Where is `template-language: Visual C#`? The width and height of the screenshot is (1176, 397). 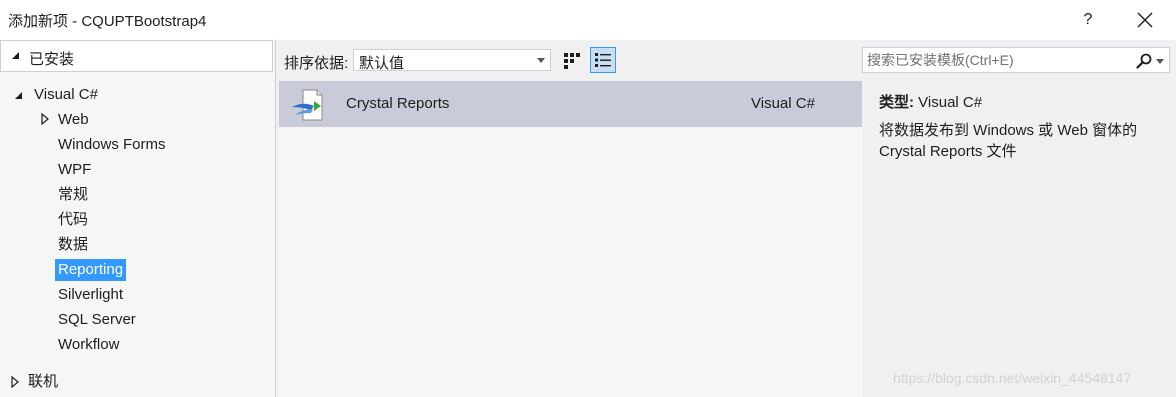
template-language: Visual C# is located at coordinates (783, 103).